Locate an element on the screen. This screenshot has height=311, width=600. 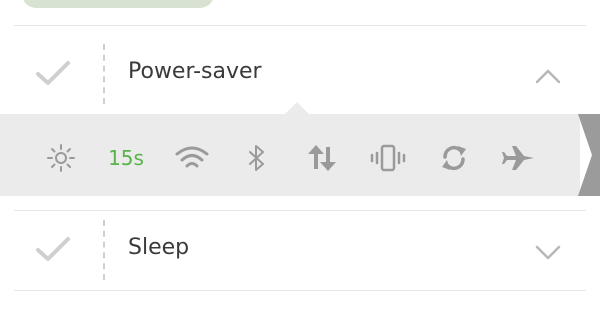
drawer-edge-handle is located at coordinates (582, 155).